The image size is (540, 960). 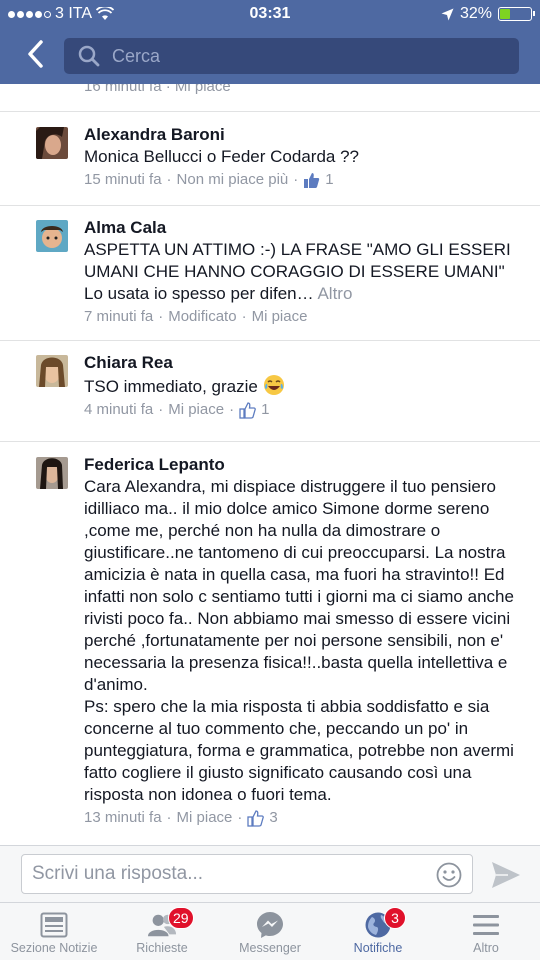 I want to click on chevron-left-icon, so click(x=35, y=54).